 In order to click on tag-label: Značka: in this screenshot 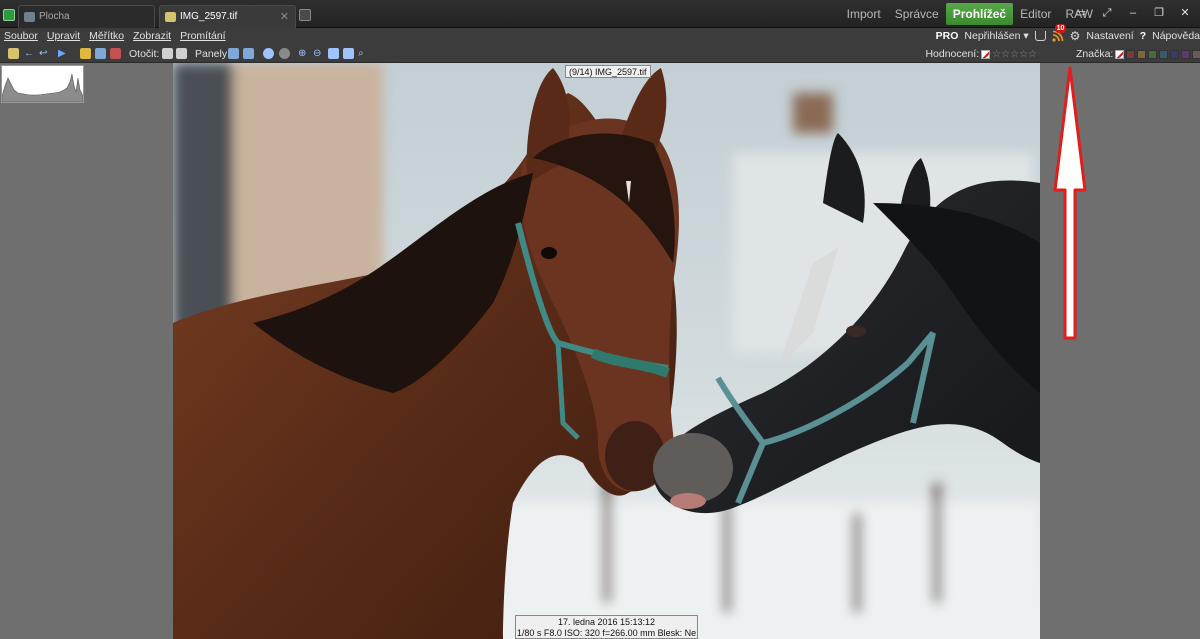, I will do `click(1095, 54)`.